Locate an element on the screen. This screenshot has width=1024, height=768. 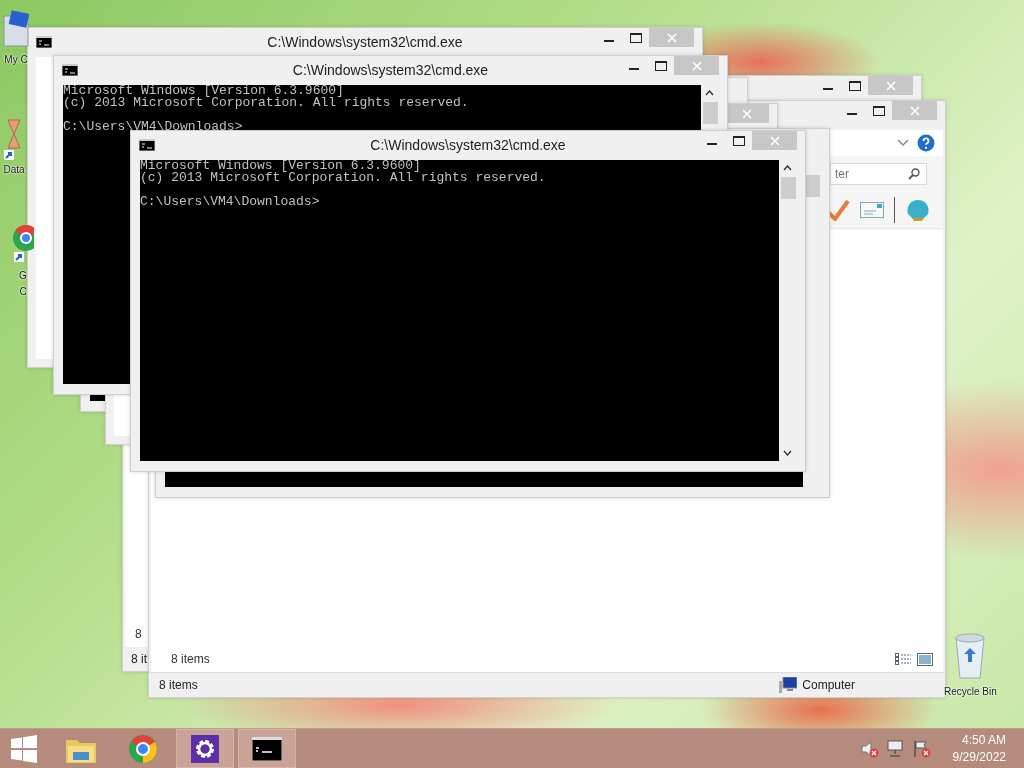
icon-label: Data is located at coordinates (14, 169).